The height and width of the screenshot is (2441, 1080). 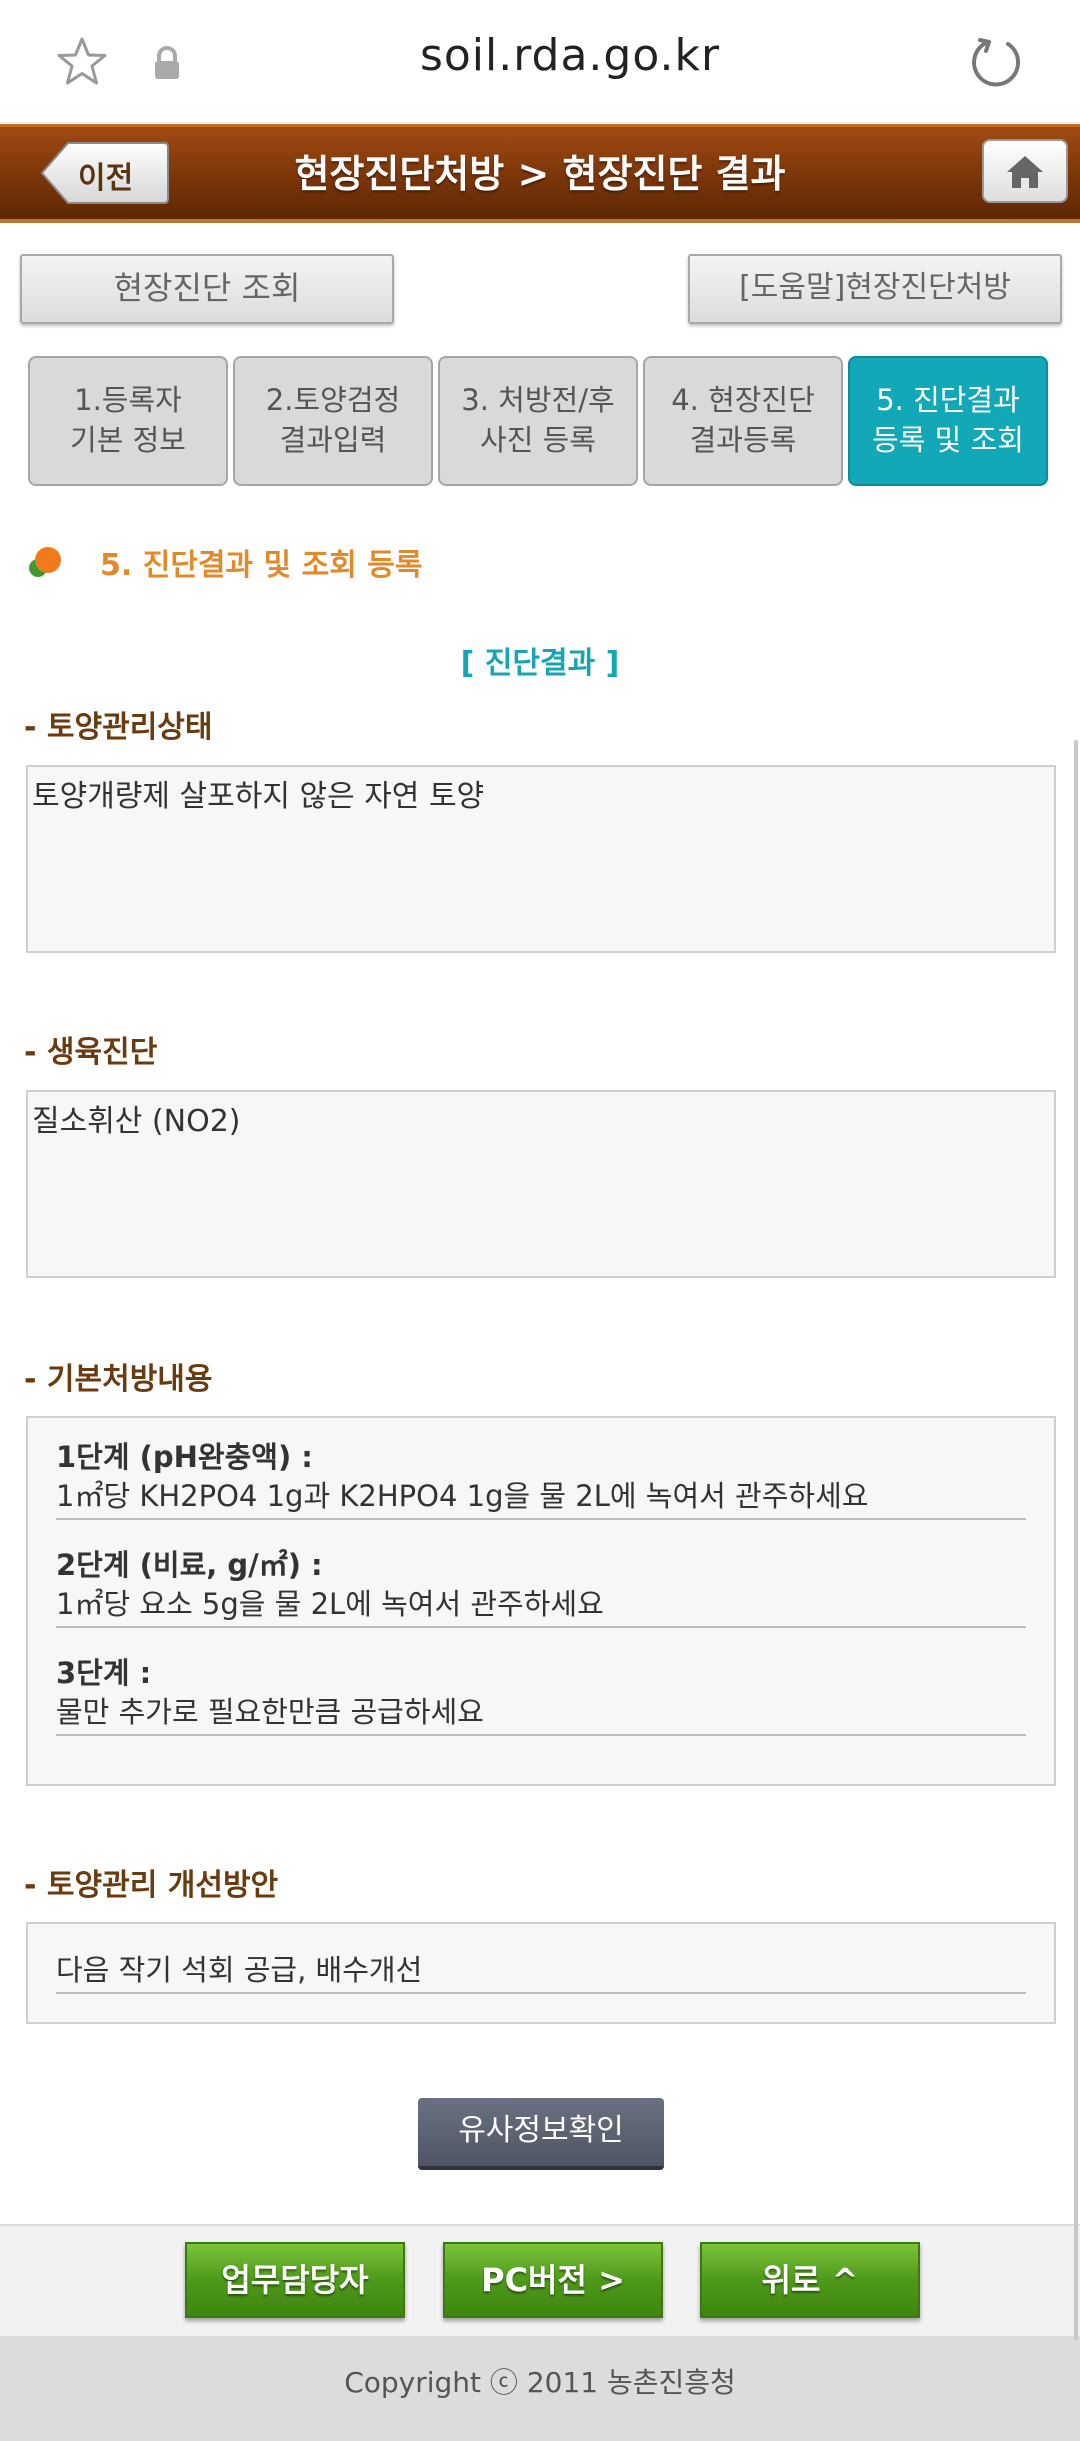 What do you see at coordinates (151, 1885) in the screenshot?
I see `improvement-title: - 토양관리 개선방안` at bounding box center [151, 1885].